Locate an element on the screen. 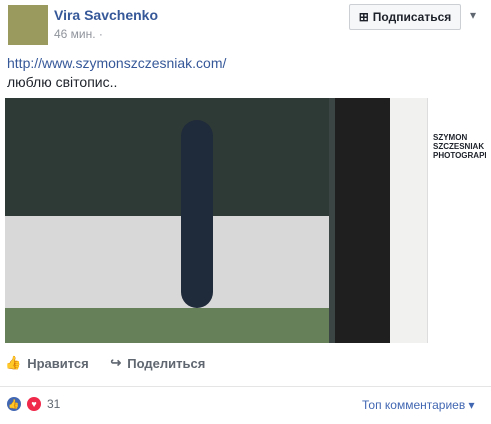 The image size is (491, 424). thumbs-up-icon: 👍 is located at coordinates (13, 362).